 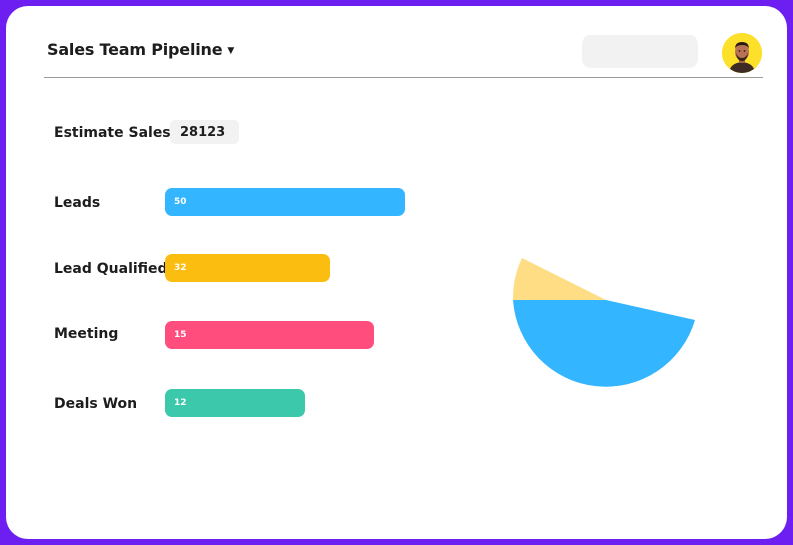 What do you see at coordinates (269, 335) in the screenshot?
I see `bar-meeting: 15` at bounding box center [269, 335].